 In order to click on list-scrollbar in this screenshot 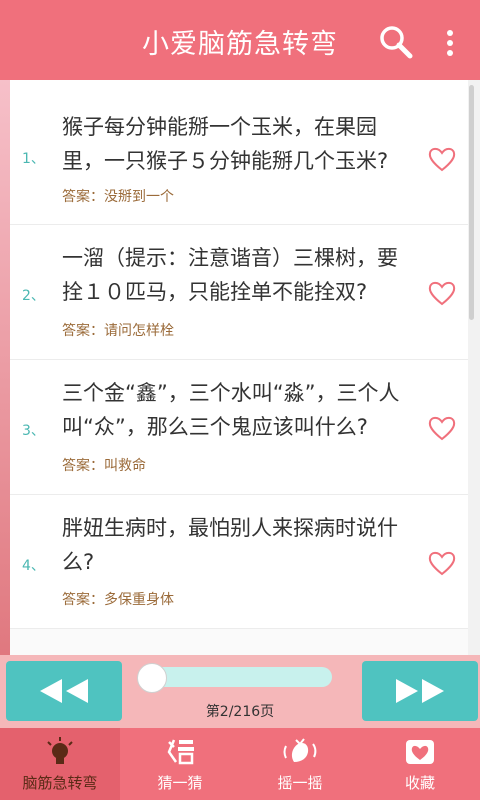, I will do `click(471, 202)`.